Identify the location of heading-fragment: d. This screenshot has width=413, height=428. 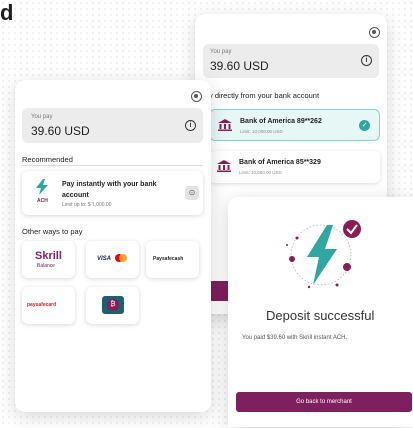
(7, 12).